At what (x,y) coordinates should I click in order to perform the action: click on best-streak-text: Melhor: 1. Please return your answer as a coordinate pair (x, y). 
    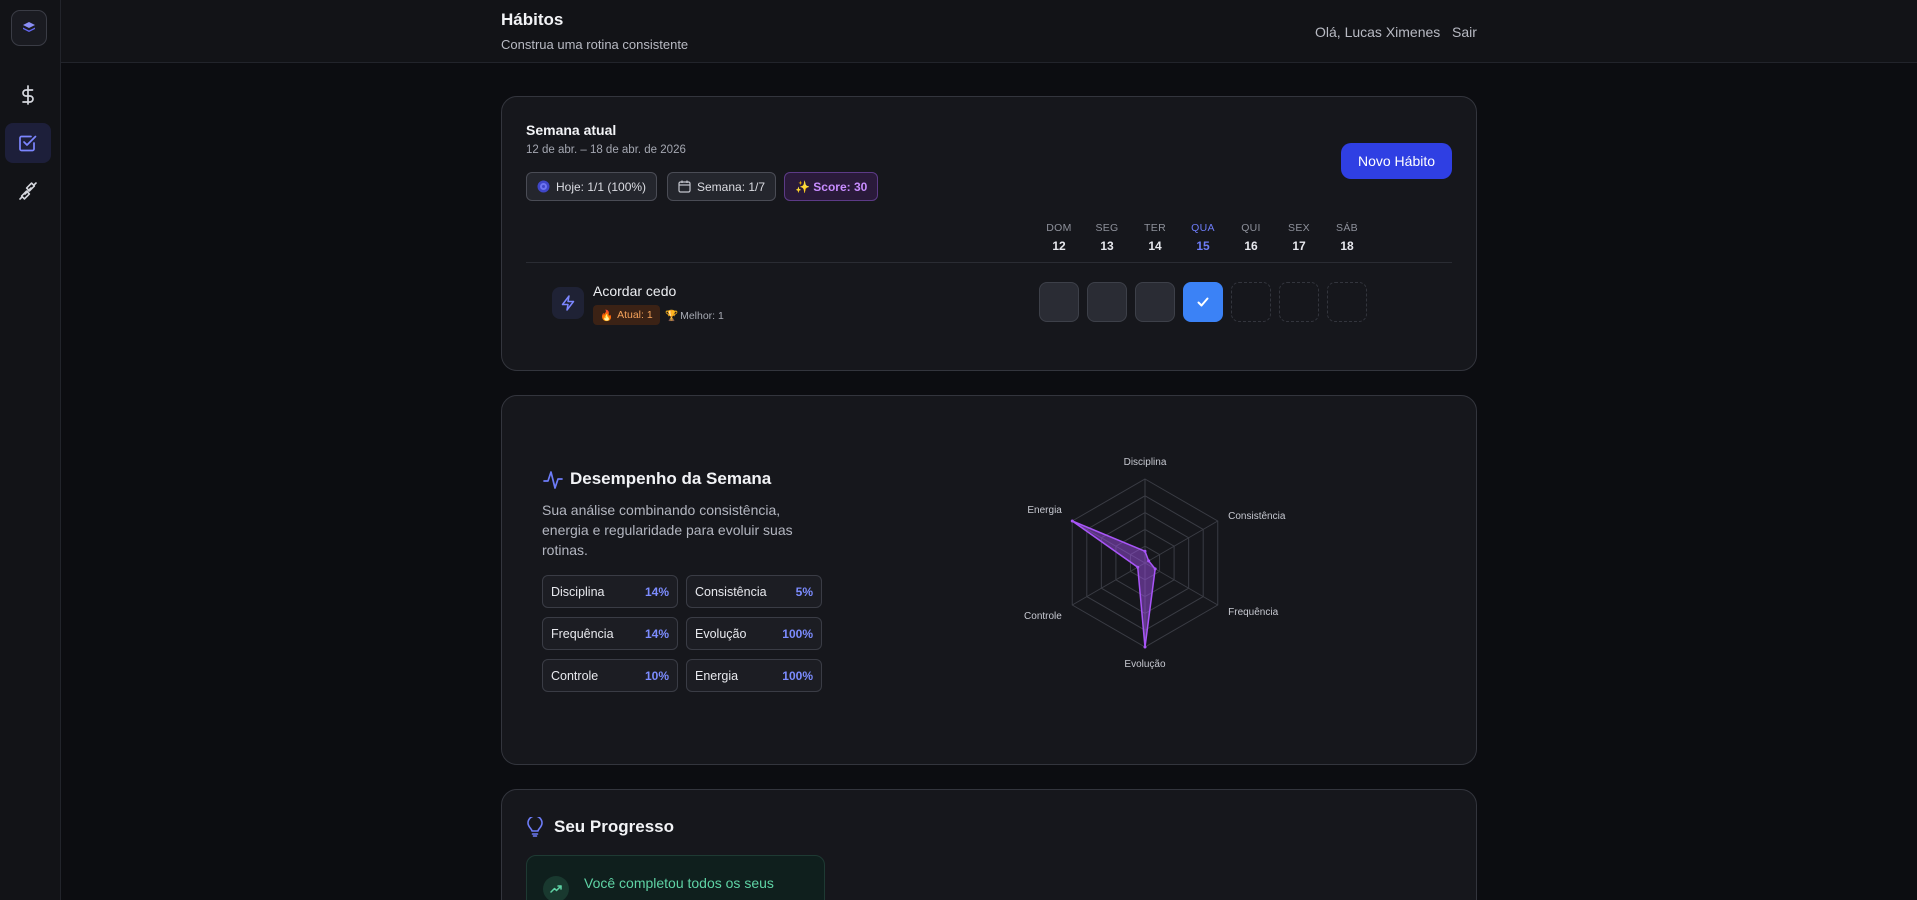
    Looking at the image, I should click on (702, 315).